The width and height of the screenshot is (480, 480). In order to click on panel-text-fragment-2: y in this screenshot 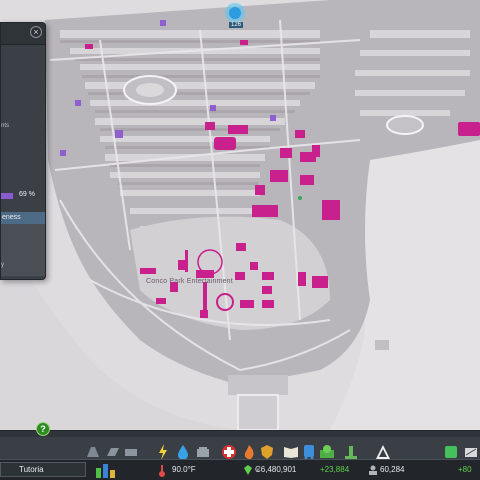, I will do `click(2, 265)`.